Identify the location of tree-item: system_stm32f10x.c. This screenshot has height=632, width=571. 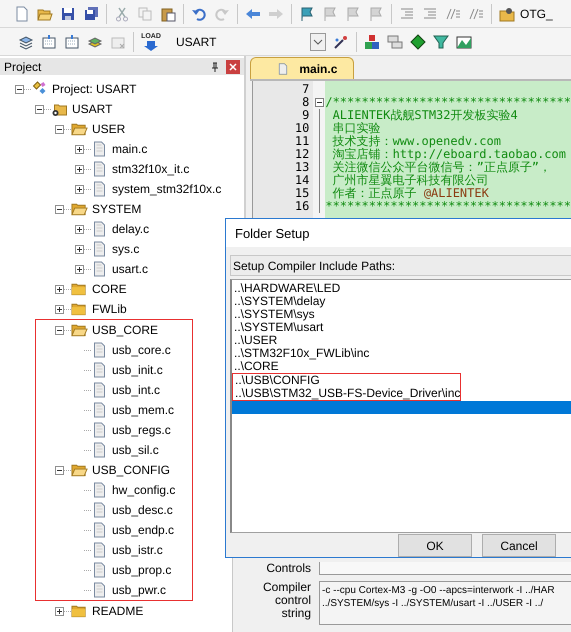
(167, 189).